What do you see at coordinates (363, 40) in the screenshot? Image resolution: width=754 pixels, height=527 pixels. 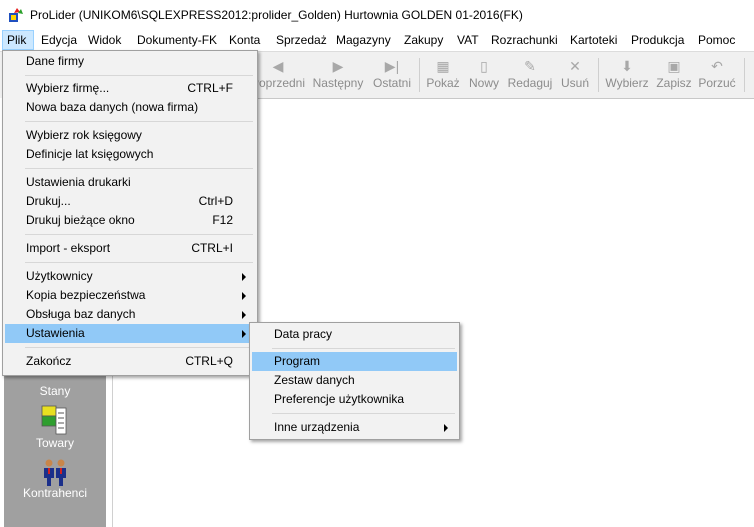 I see `menu-magazyny: Magazyny` at bounding box center [363, 40].